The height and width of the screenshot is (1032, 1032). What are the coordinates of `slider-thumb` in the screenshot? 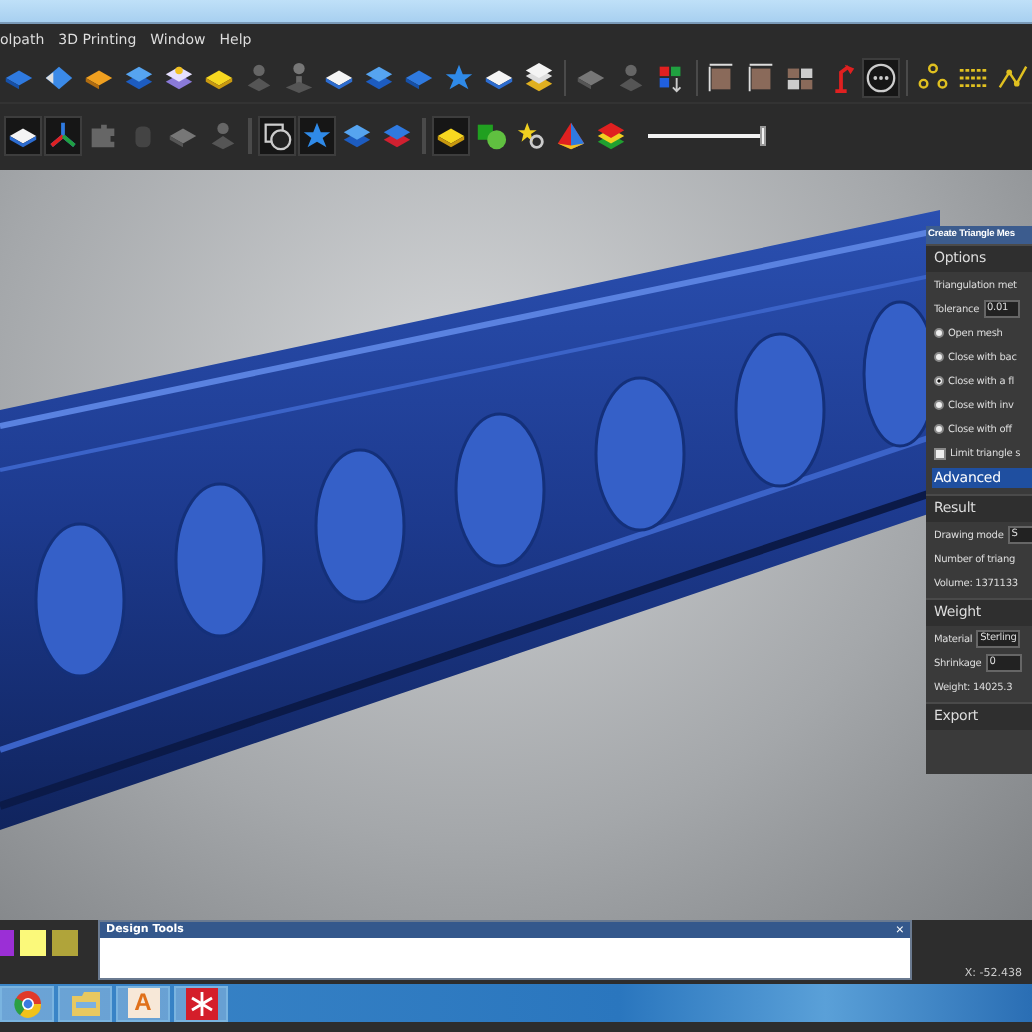 It's located at (763, 136).